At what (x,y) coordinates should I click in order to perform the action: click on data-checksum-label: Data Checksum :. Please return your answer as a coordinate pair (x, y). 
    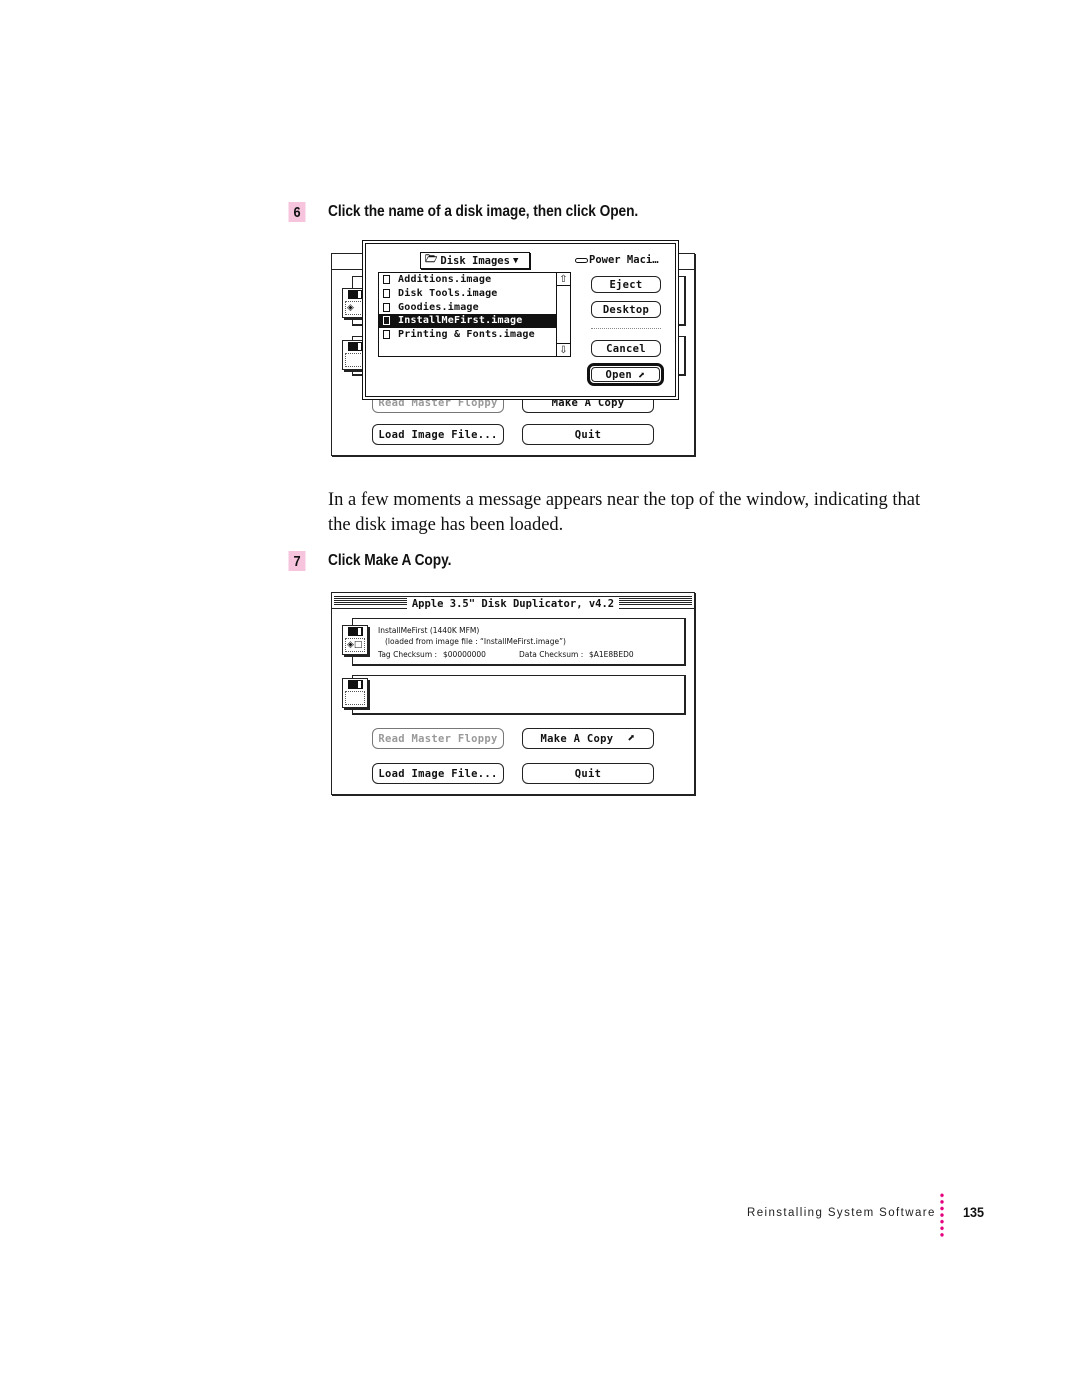
    Looking at the image, I should click on (551, 654).